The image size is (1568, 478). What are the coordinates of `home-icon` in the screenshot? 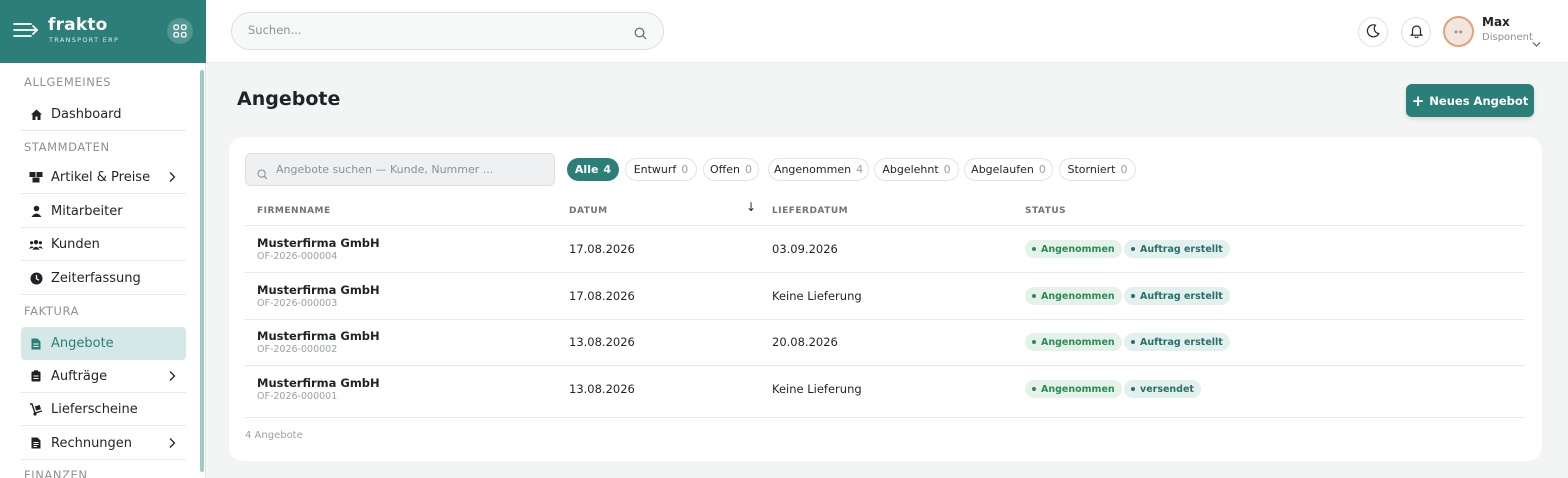 It's located at (36, 114).